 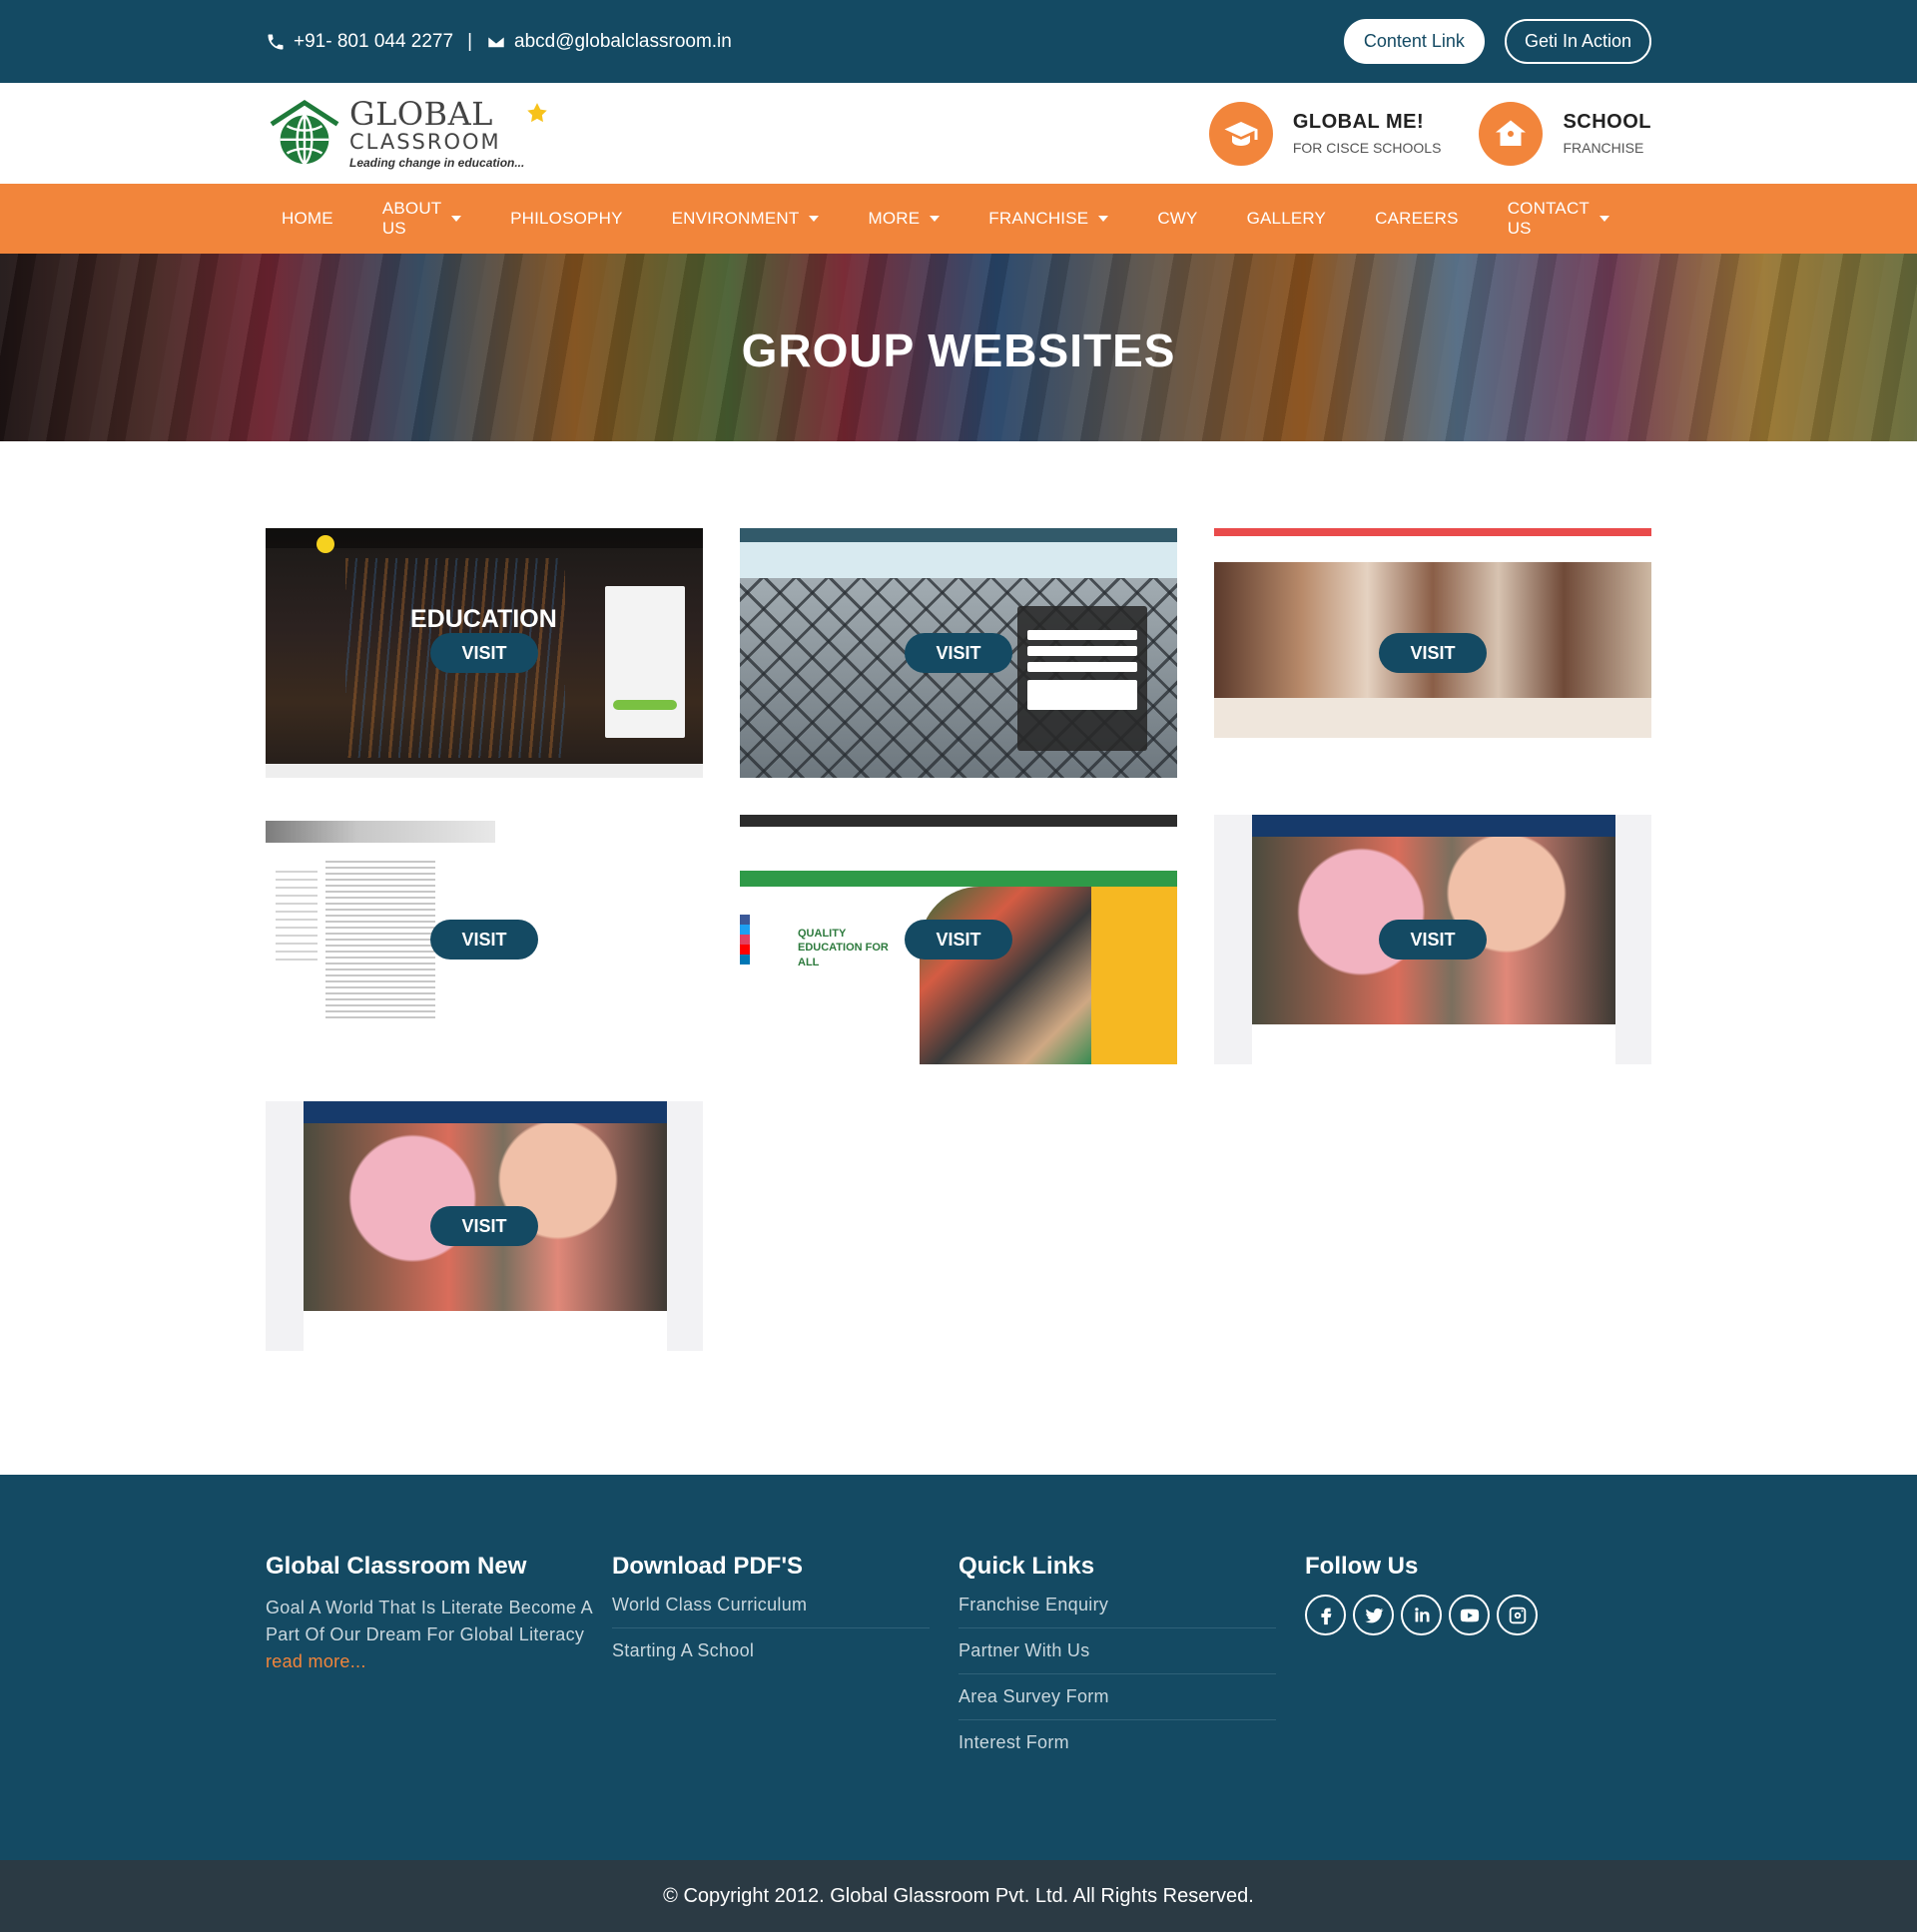 I want to click on footer-link-franchise-enquiry: Franchise Enquiry, so click(x=1117, y=1611).